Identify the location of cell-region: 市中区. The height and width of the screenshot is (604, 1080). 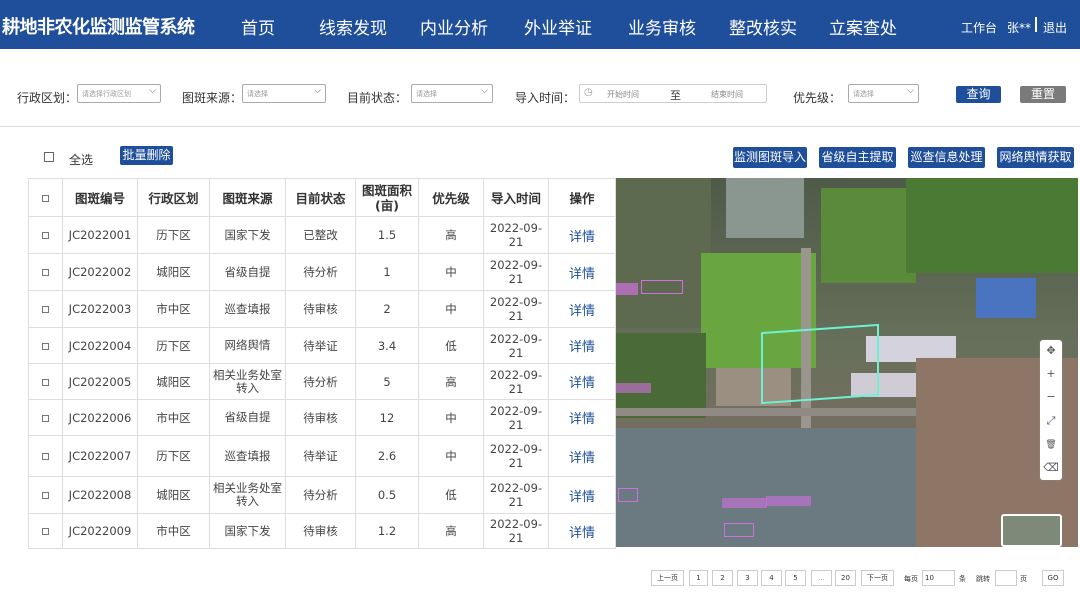
(173, 309).